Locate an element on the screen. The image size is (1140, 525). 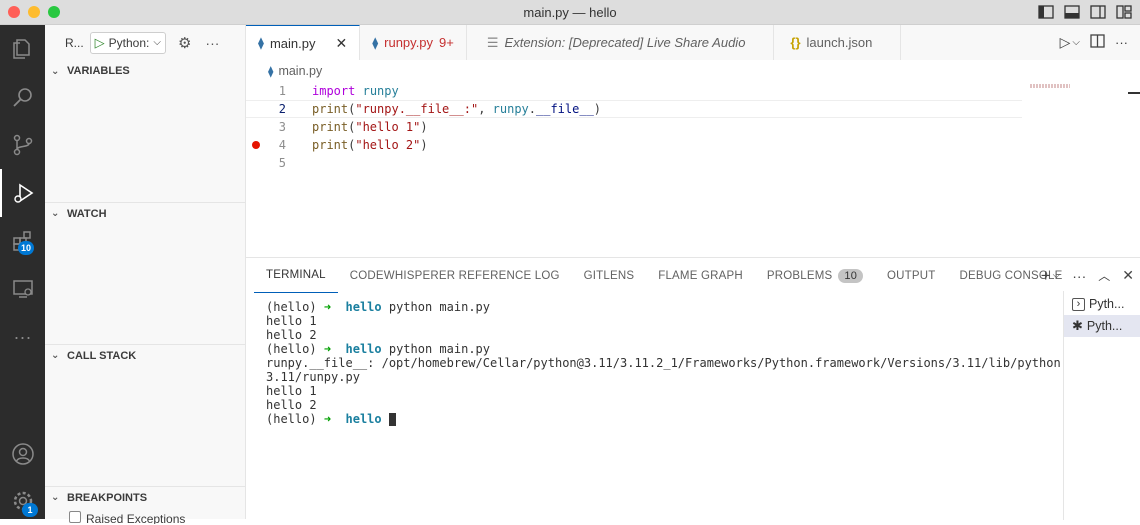
toggle-secondary-sidebar-icon is located at coordinates (1098, 12).